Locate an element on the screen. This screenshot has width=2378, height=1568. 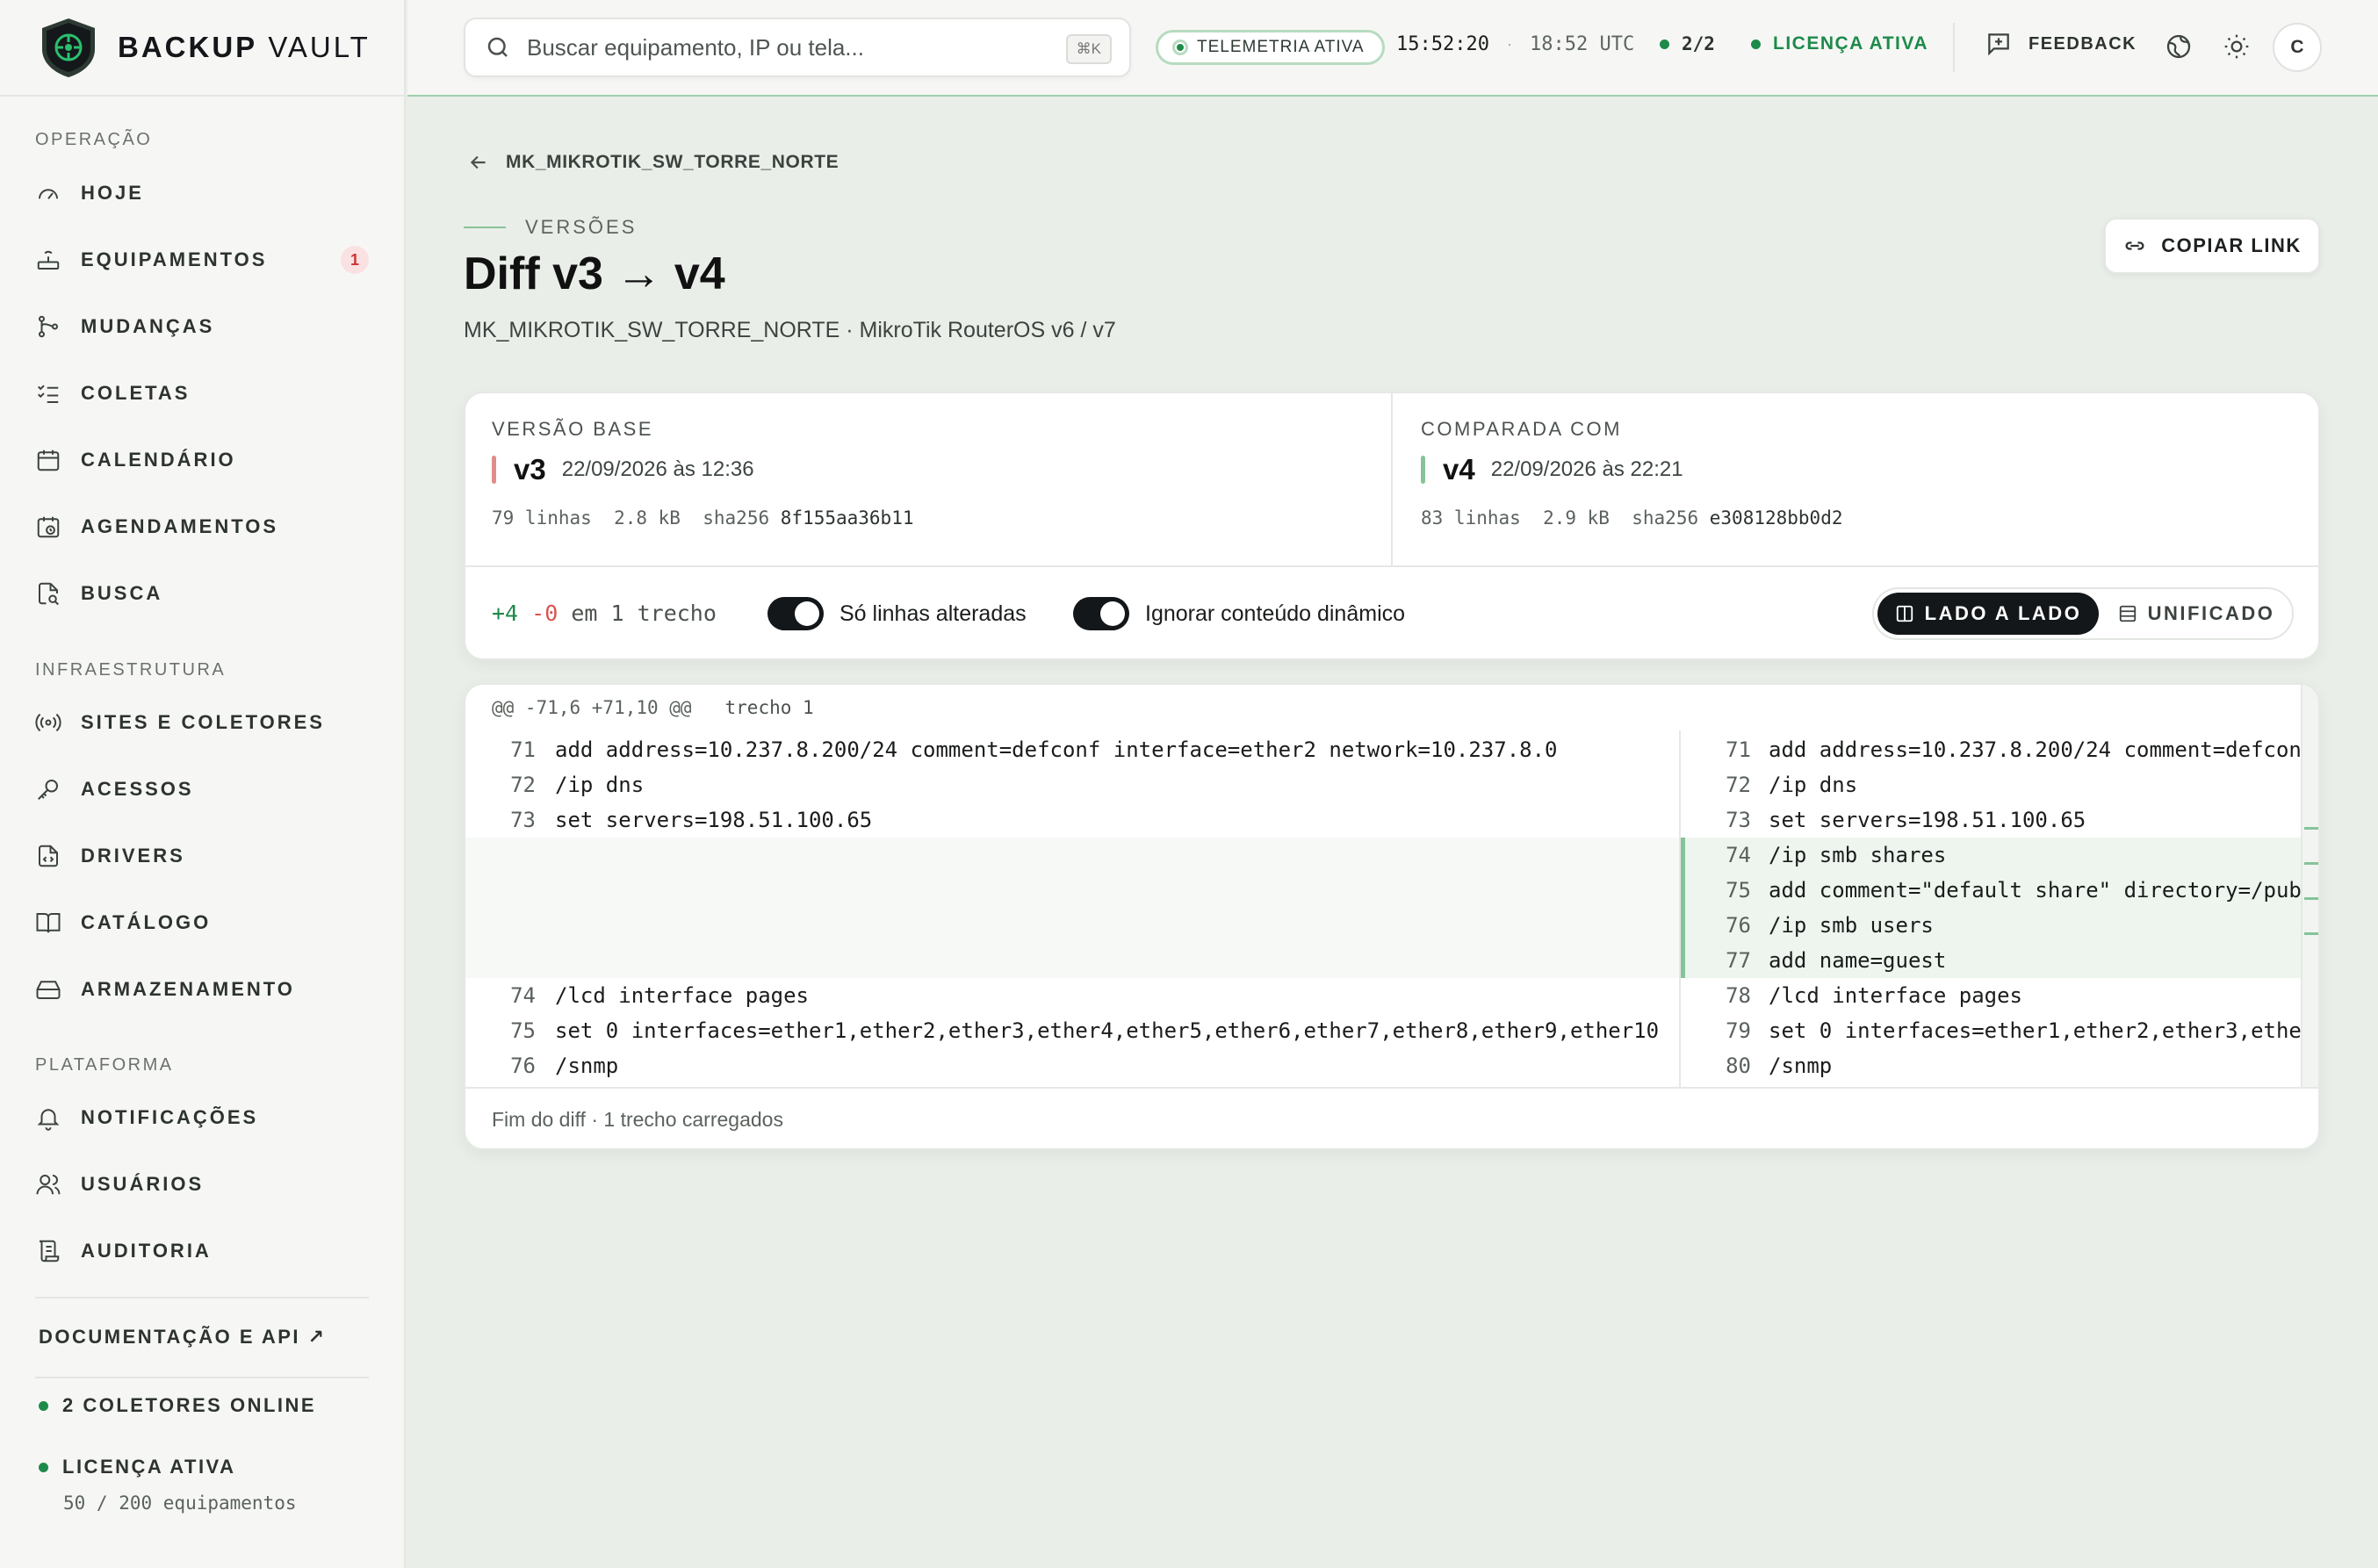
license-status: LICENÇA ATIVA is located at coordinates (137, 1467).